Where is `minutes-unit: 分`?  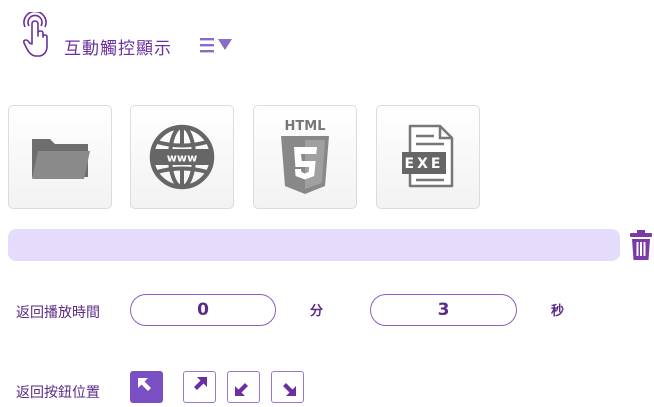
minutes-unit: 分 is located at coordinates (317, 311).